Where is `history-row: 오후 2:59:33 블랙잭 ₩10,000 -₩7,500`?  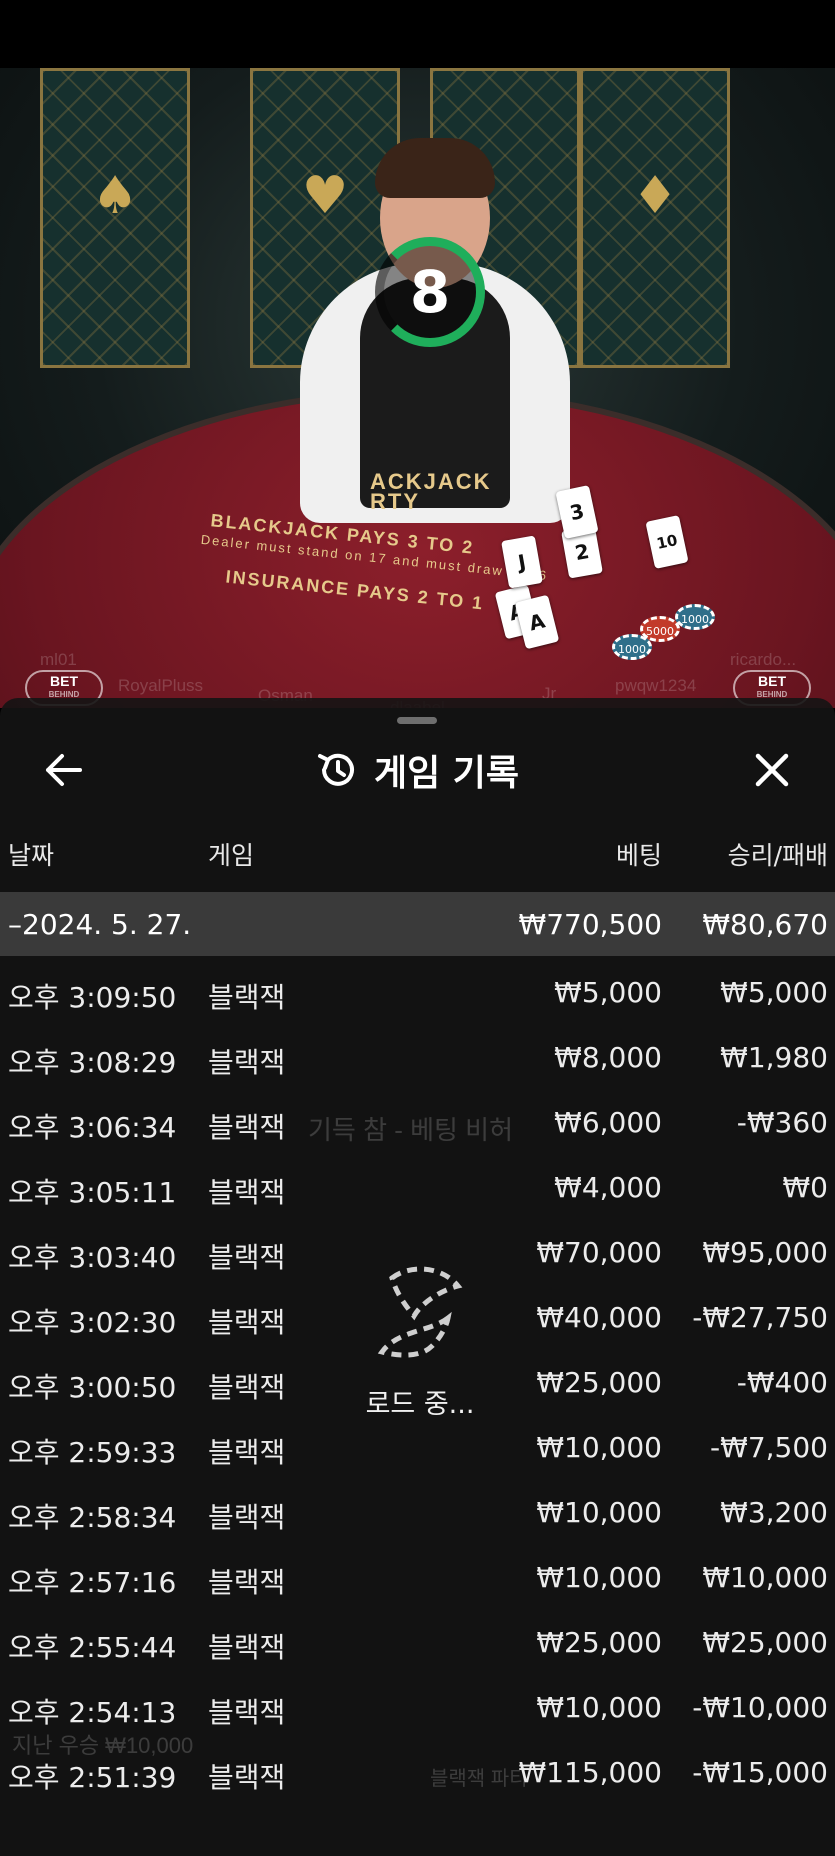
history-row: 오후 2:59:33 블랙잭 ₩10,000 -₩7,500 is located at coordinates (417, 1449).